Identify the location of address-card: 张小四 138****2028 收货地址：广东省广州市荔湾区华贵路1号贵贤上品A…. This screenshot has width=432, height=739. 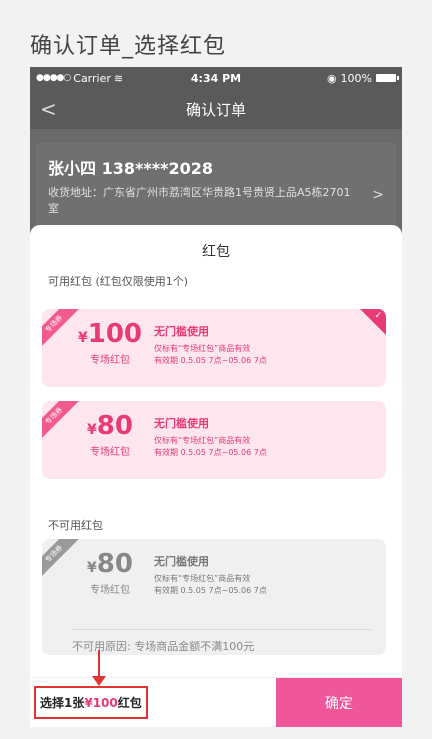
(216, 190).